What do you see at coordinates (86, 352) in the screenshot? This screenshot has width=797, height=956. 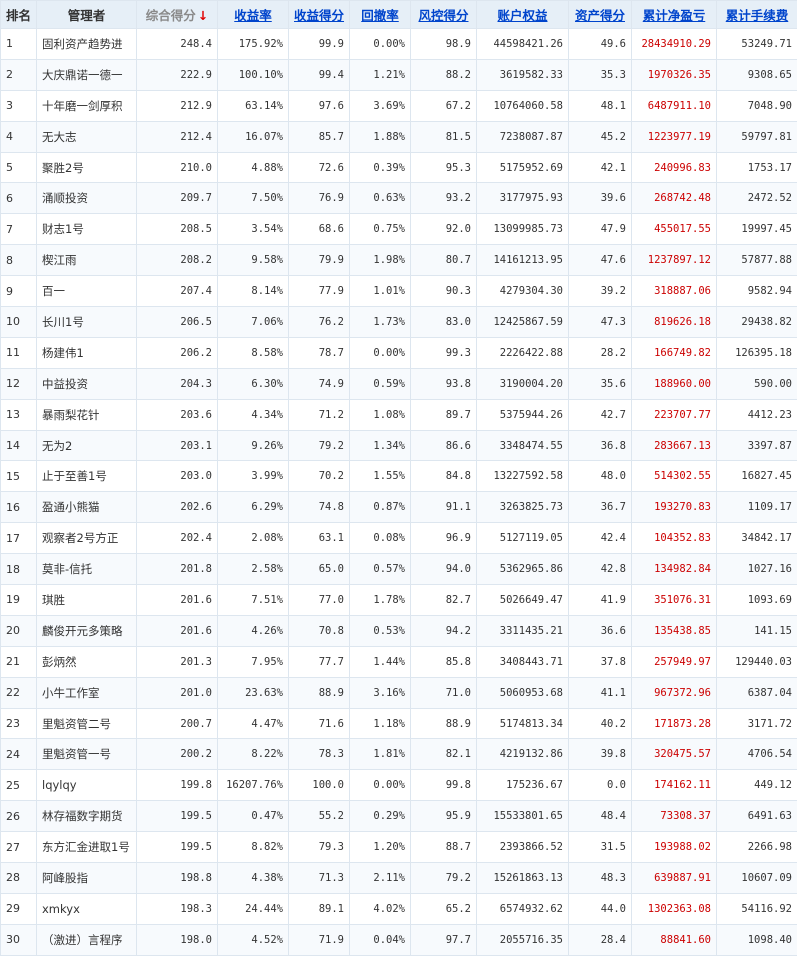 I see `cell-manager: 杨建伟1` at bounding box center [86, 352].